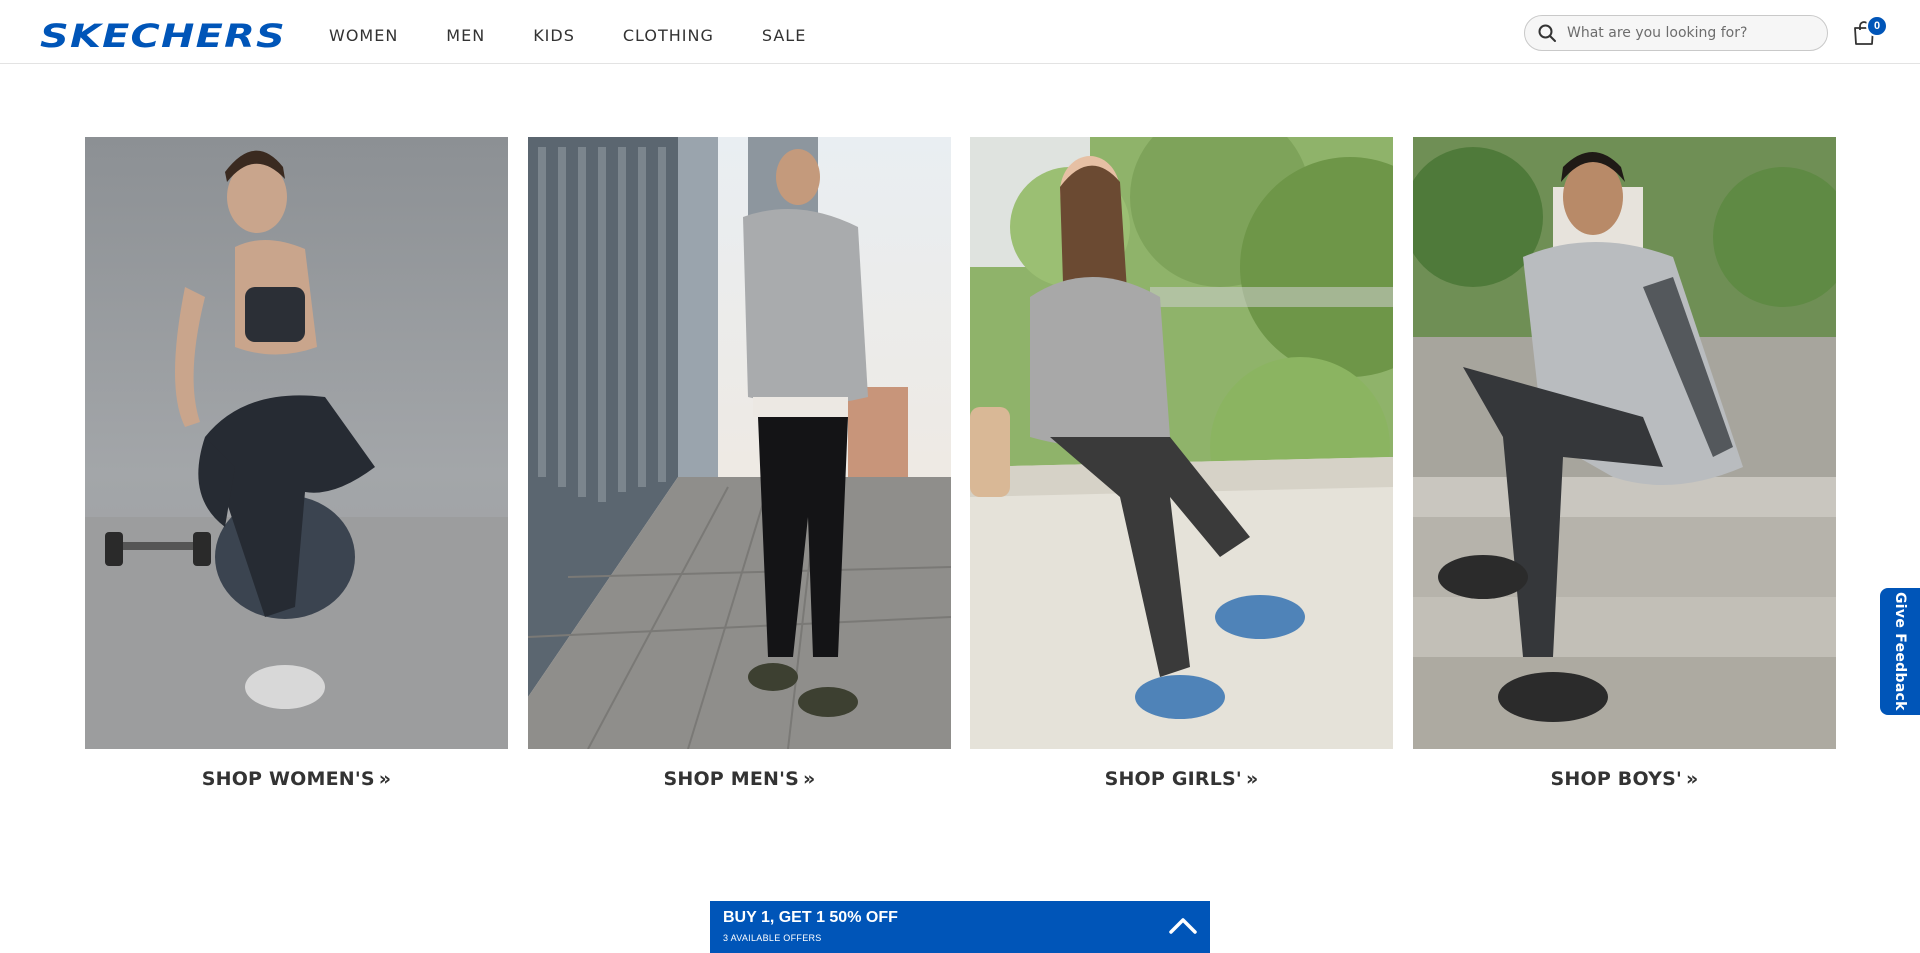  I want to click on cart-count-badge: 0, so click(1877, 26).